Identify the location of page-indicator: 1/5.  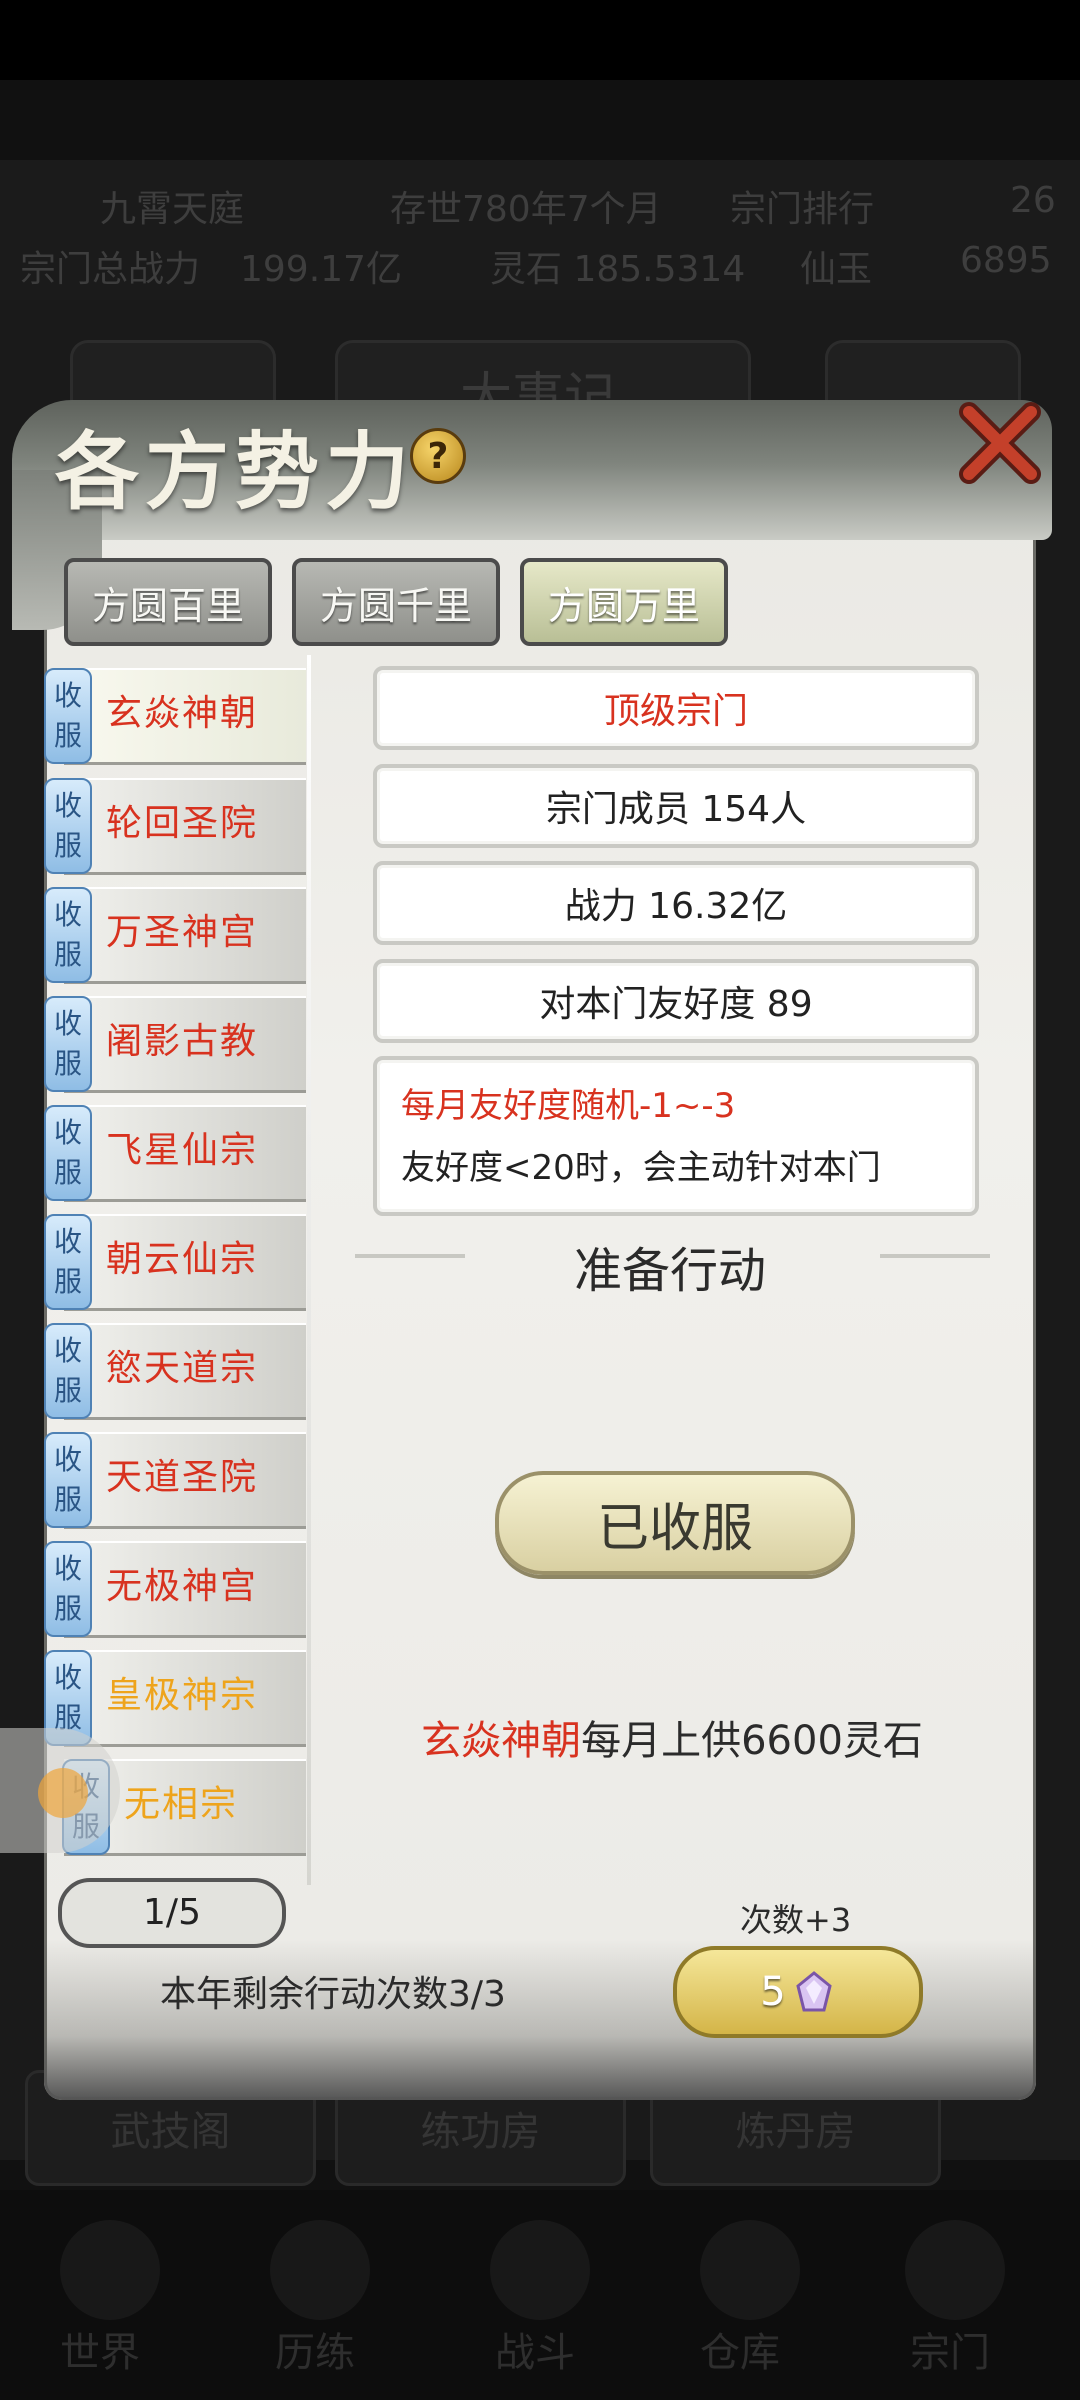
(172, 1912).